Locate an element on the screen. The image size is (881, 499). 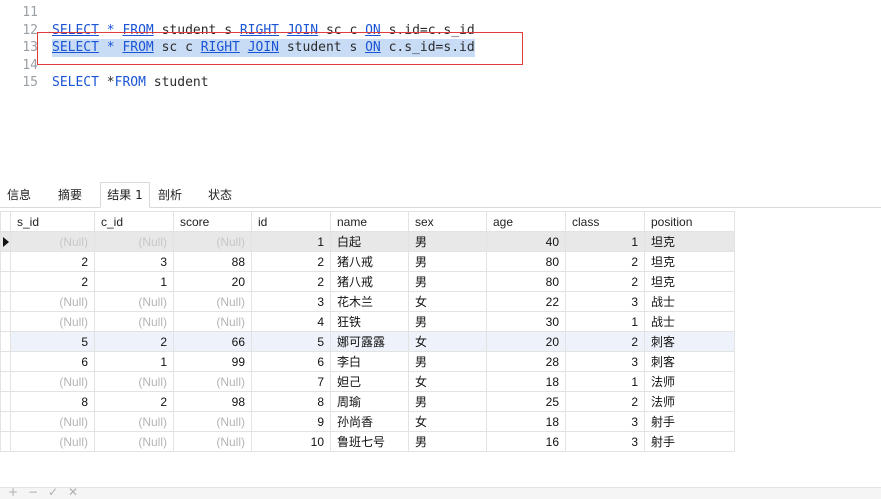
code-line-11: 11 is located at coordinates (26, 13).